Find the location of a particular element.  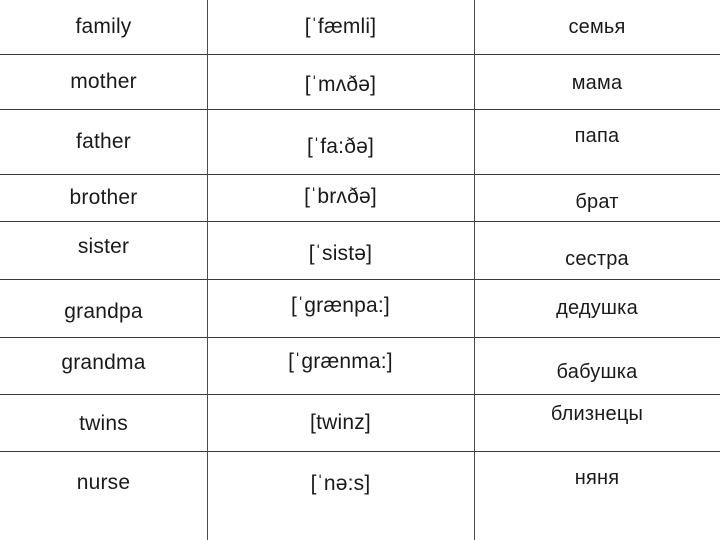

transcription-cell-text: [ˈgrænma:] is located at coordinates (340, 362).